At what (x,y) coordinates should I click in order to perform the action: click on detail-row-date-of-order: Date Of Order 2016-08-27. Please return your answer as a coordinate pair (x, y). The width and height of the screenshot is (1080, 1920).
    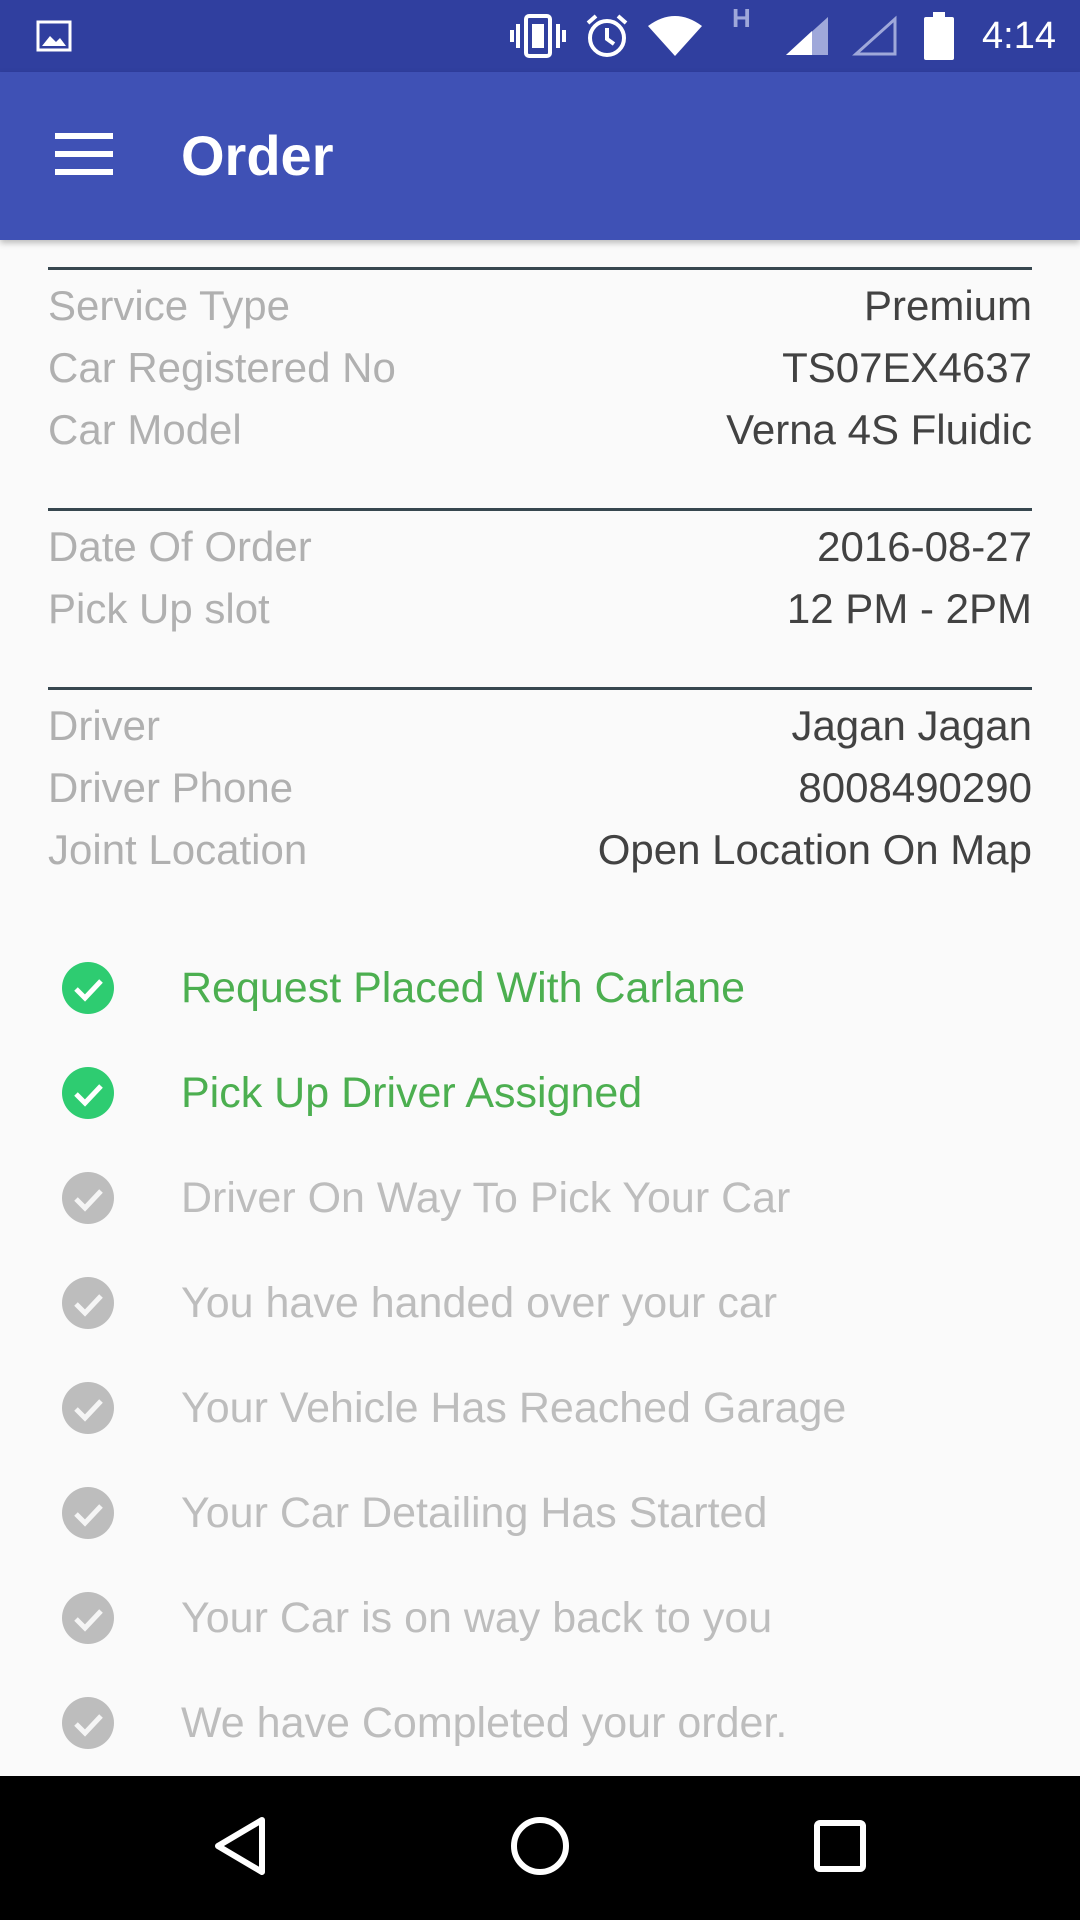
    Looking at the image, I should click on (540, 547).